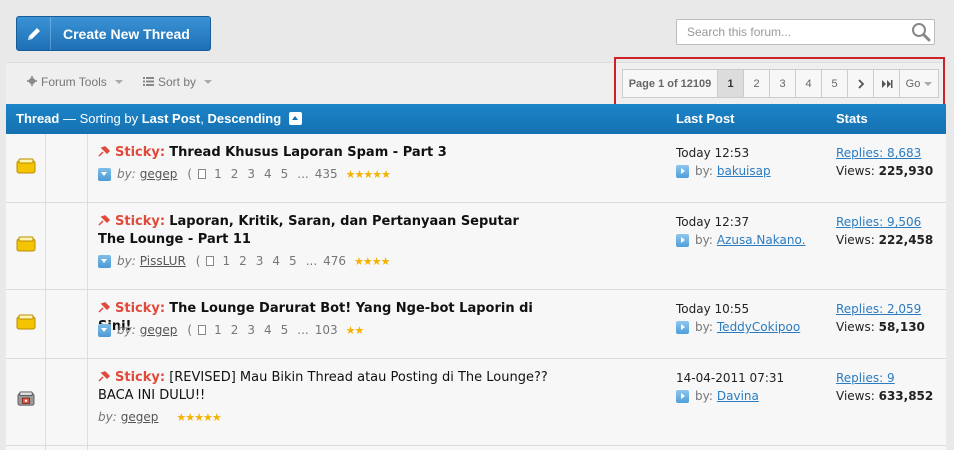 This screenshot has width=954, height=450. What do you see at coordinates (878, 309) in the screenshot?
I see `replies-count: Replies: 2,059` at bounding box center [878, 309].